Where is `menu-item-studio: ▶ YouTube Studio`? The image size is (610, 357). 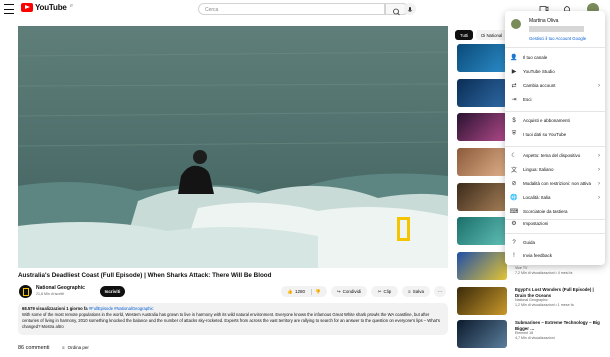 menu-item-studio: ▶ YouTube Studio is located at coordinates (555, 71).